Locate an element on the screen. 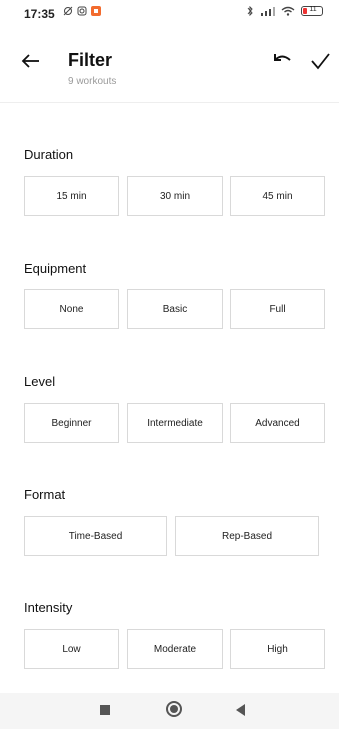 This screenshot has height=729, width=339. circle-icon is located at coordinates (174, 709).